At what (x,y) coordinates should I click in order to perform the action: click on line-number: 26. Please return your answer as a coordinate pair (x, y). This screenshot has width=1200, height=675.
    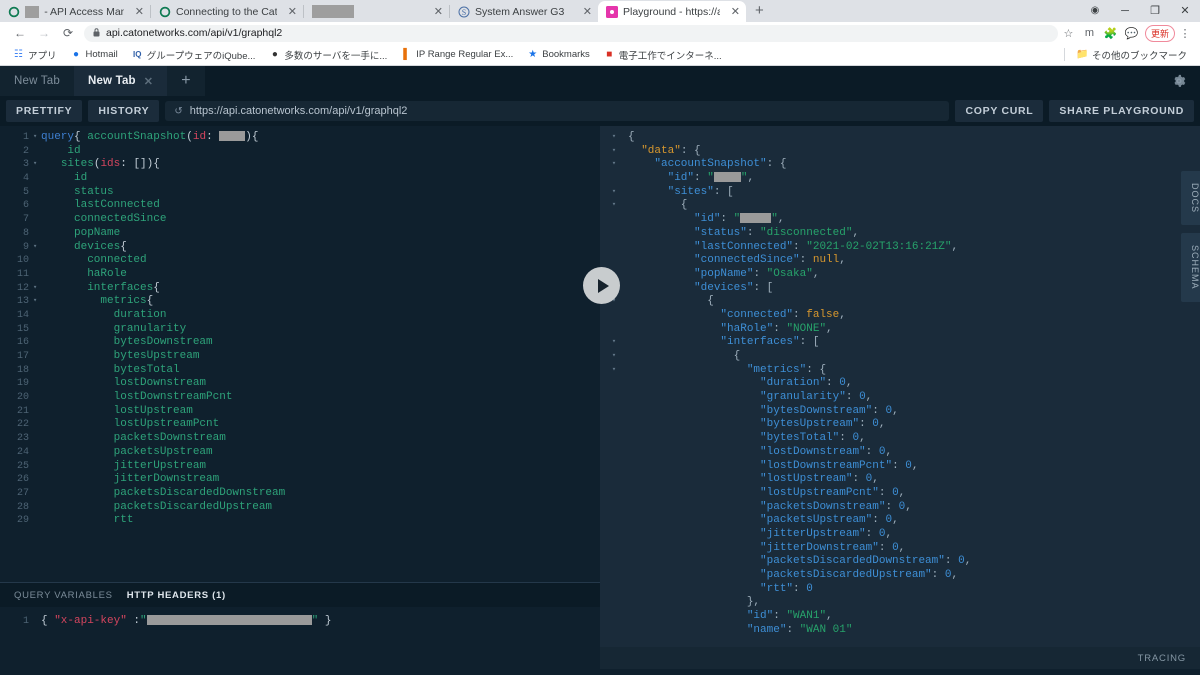
    Looking at the image, I should click on (22, 480).